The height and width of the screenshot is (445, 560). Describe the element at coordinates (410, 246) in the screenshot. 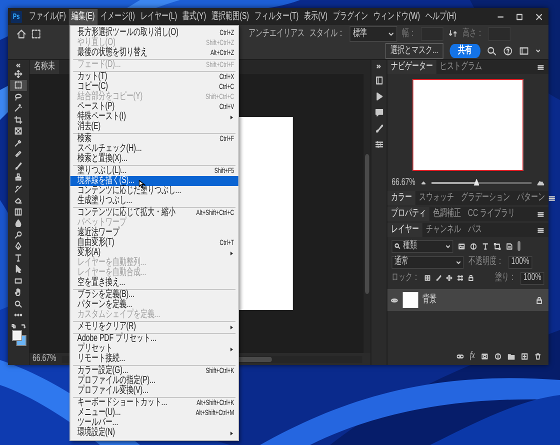

I see `filter-text: 種類` at that location.